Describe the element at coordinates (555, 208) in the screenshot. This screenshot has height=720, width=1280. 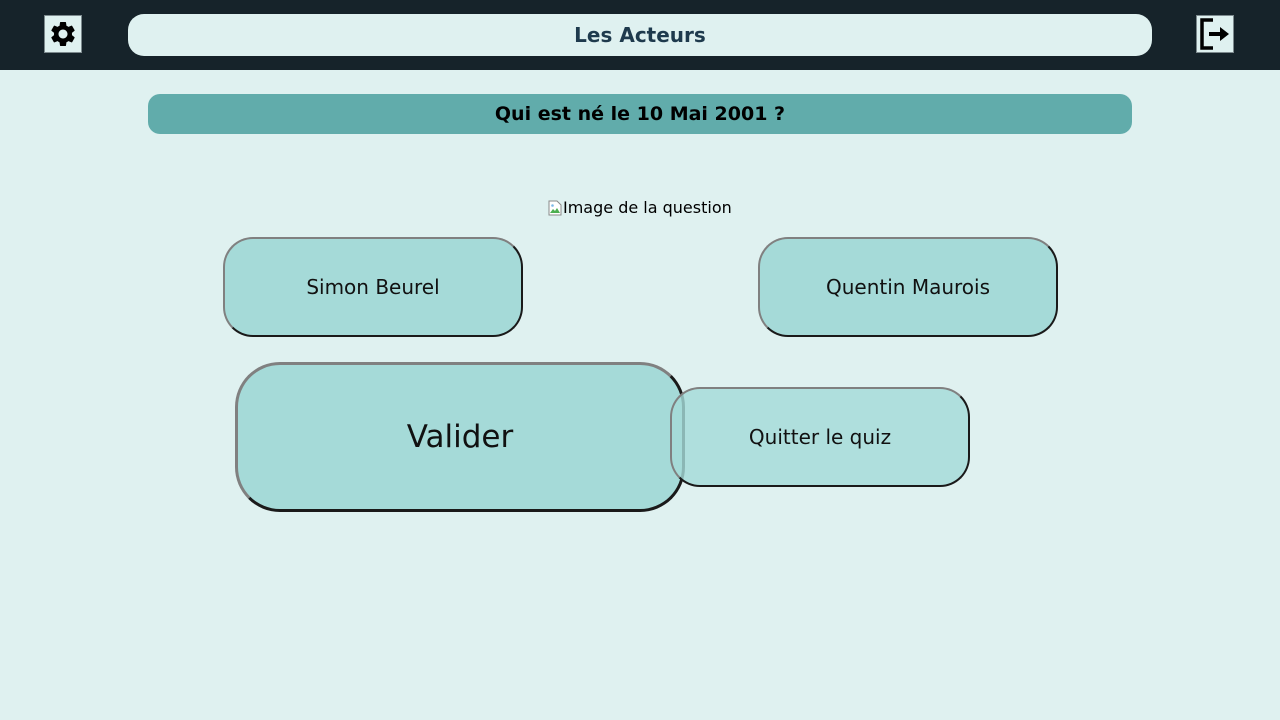
I see `broken-image-icon` at that location.